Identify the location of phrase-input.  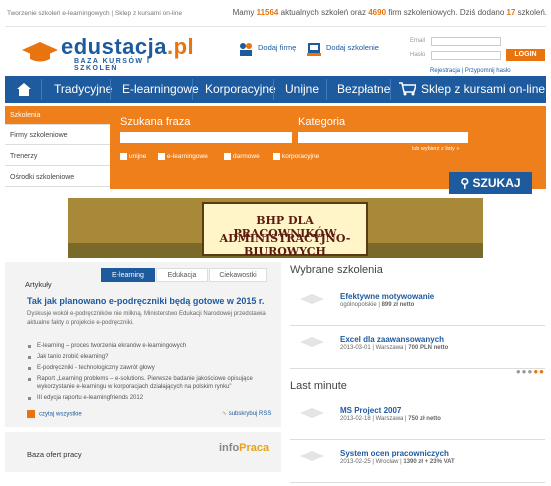
(206, 137).